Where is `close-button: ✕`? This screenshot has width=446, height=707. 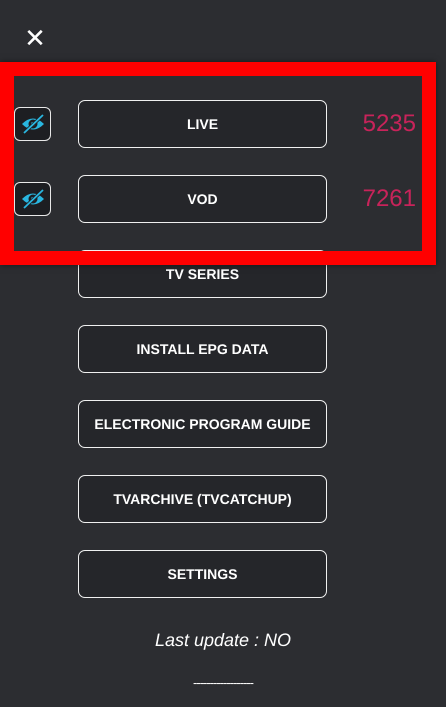
close-button: ✕ is located at coordinates (35, 39).